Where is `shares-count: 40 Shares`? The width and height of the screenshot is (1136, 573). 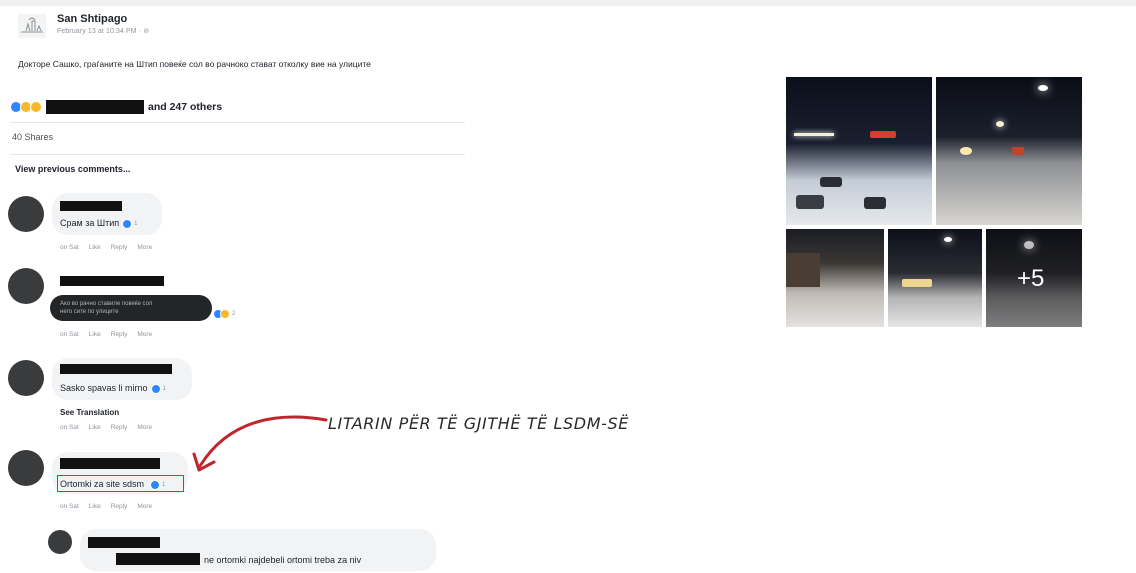
shares-count: 40 Shares is located at coordinates (32, 137).